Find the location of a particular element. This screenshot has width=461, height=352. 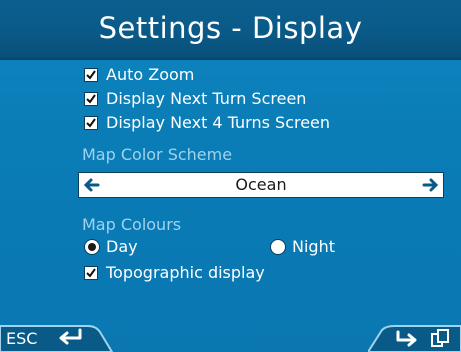

radio-night-label: Night is located at coordinates (313, 246).